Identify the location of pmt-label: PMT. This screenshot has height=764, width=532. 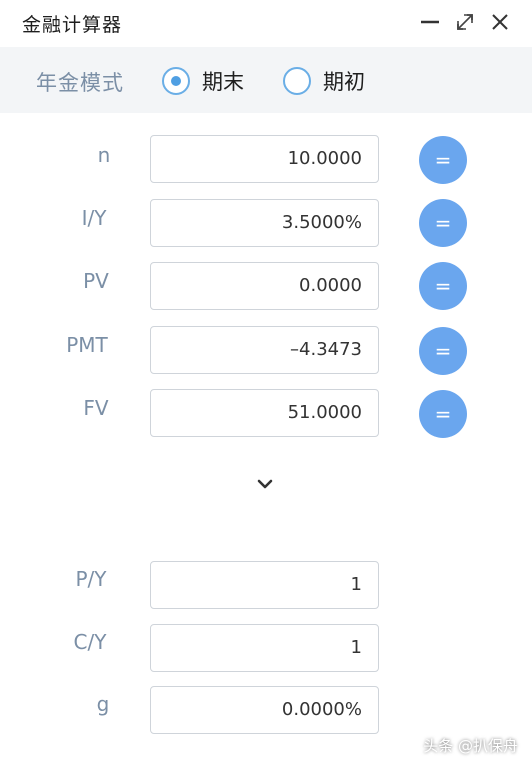
(87, 345).